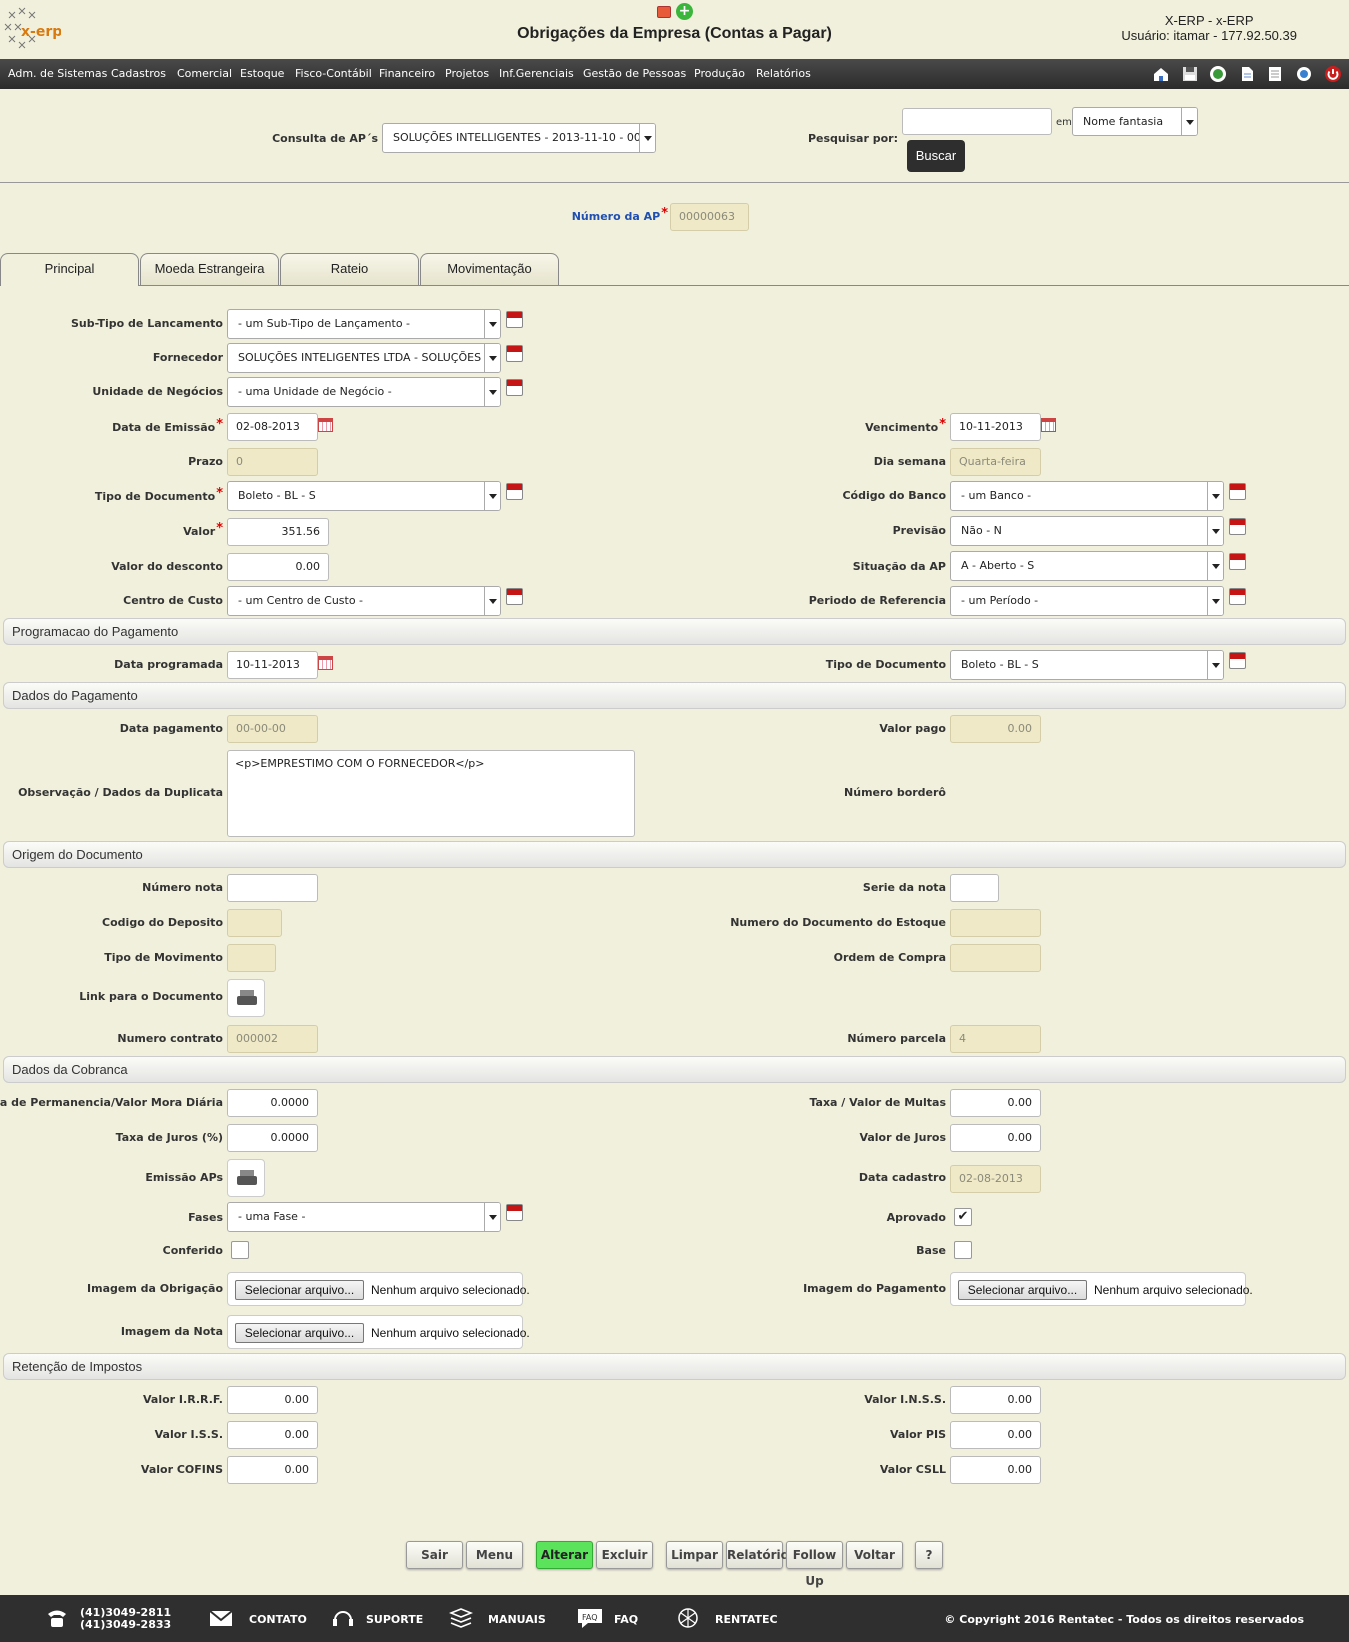 The width and height of the screenshot is (1349, 1642). I want to click on unidade-select: - uma Unidade de Negócio -, so click(364, 392).